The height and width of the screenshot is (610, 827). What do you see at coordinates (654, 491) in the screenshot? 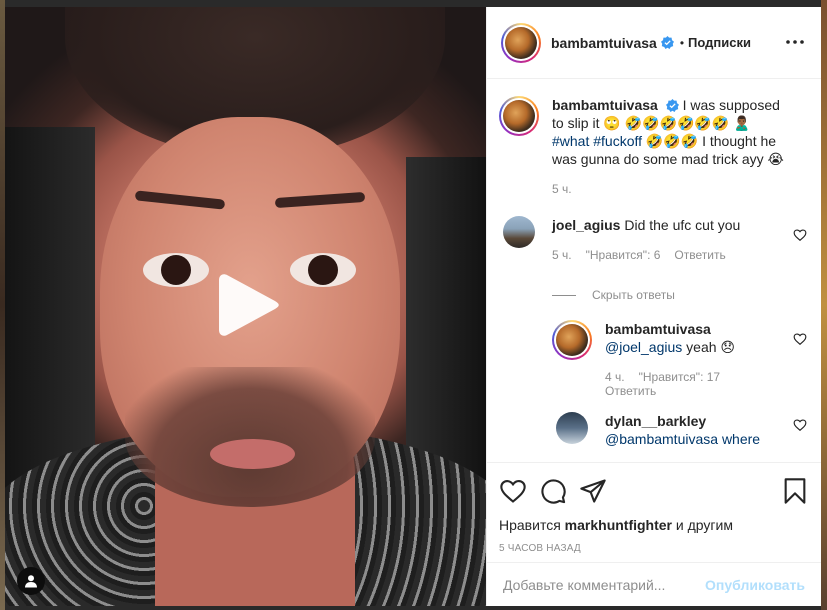
I see `action-icons` at bounding box center [654, 491].